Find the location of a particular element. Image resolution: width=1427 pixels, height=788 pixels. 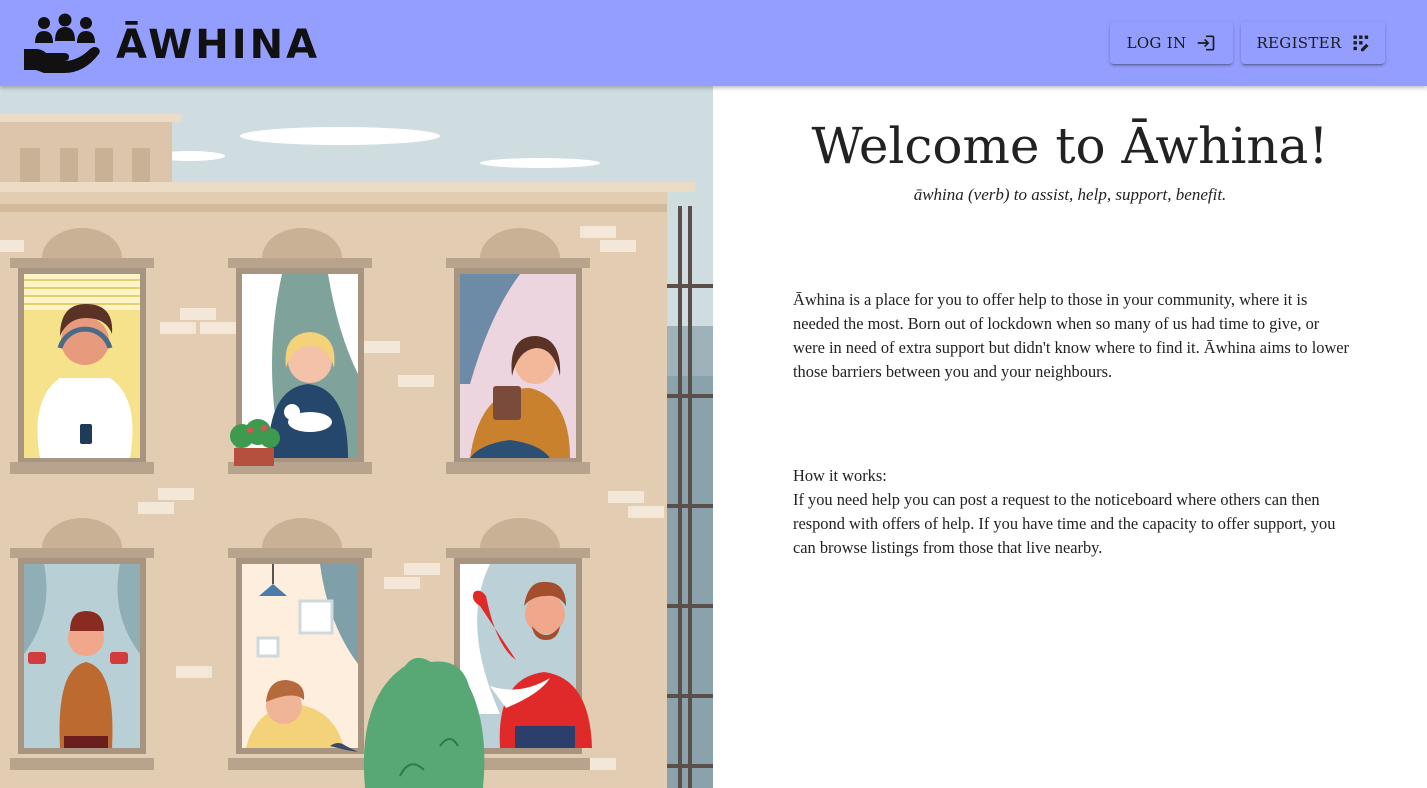

people-in-hand-icon is located at coordinates (62, 43).